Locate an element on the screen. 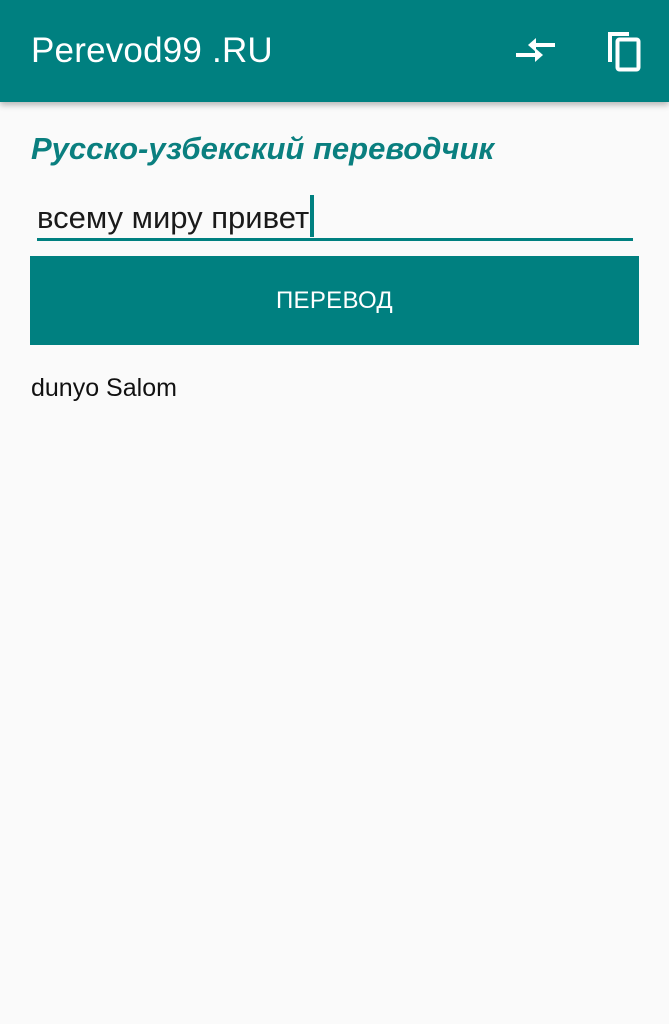 The width and height of the screenshot is (669, 1024). page-heading: Русско-узбекский переводчик is located at coordinates (263, 148).